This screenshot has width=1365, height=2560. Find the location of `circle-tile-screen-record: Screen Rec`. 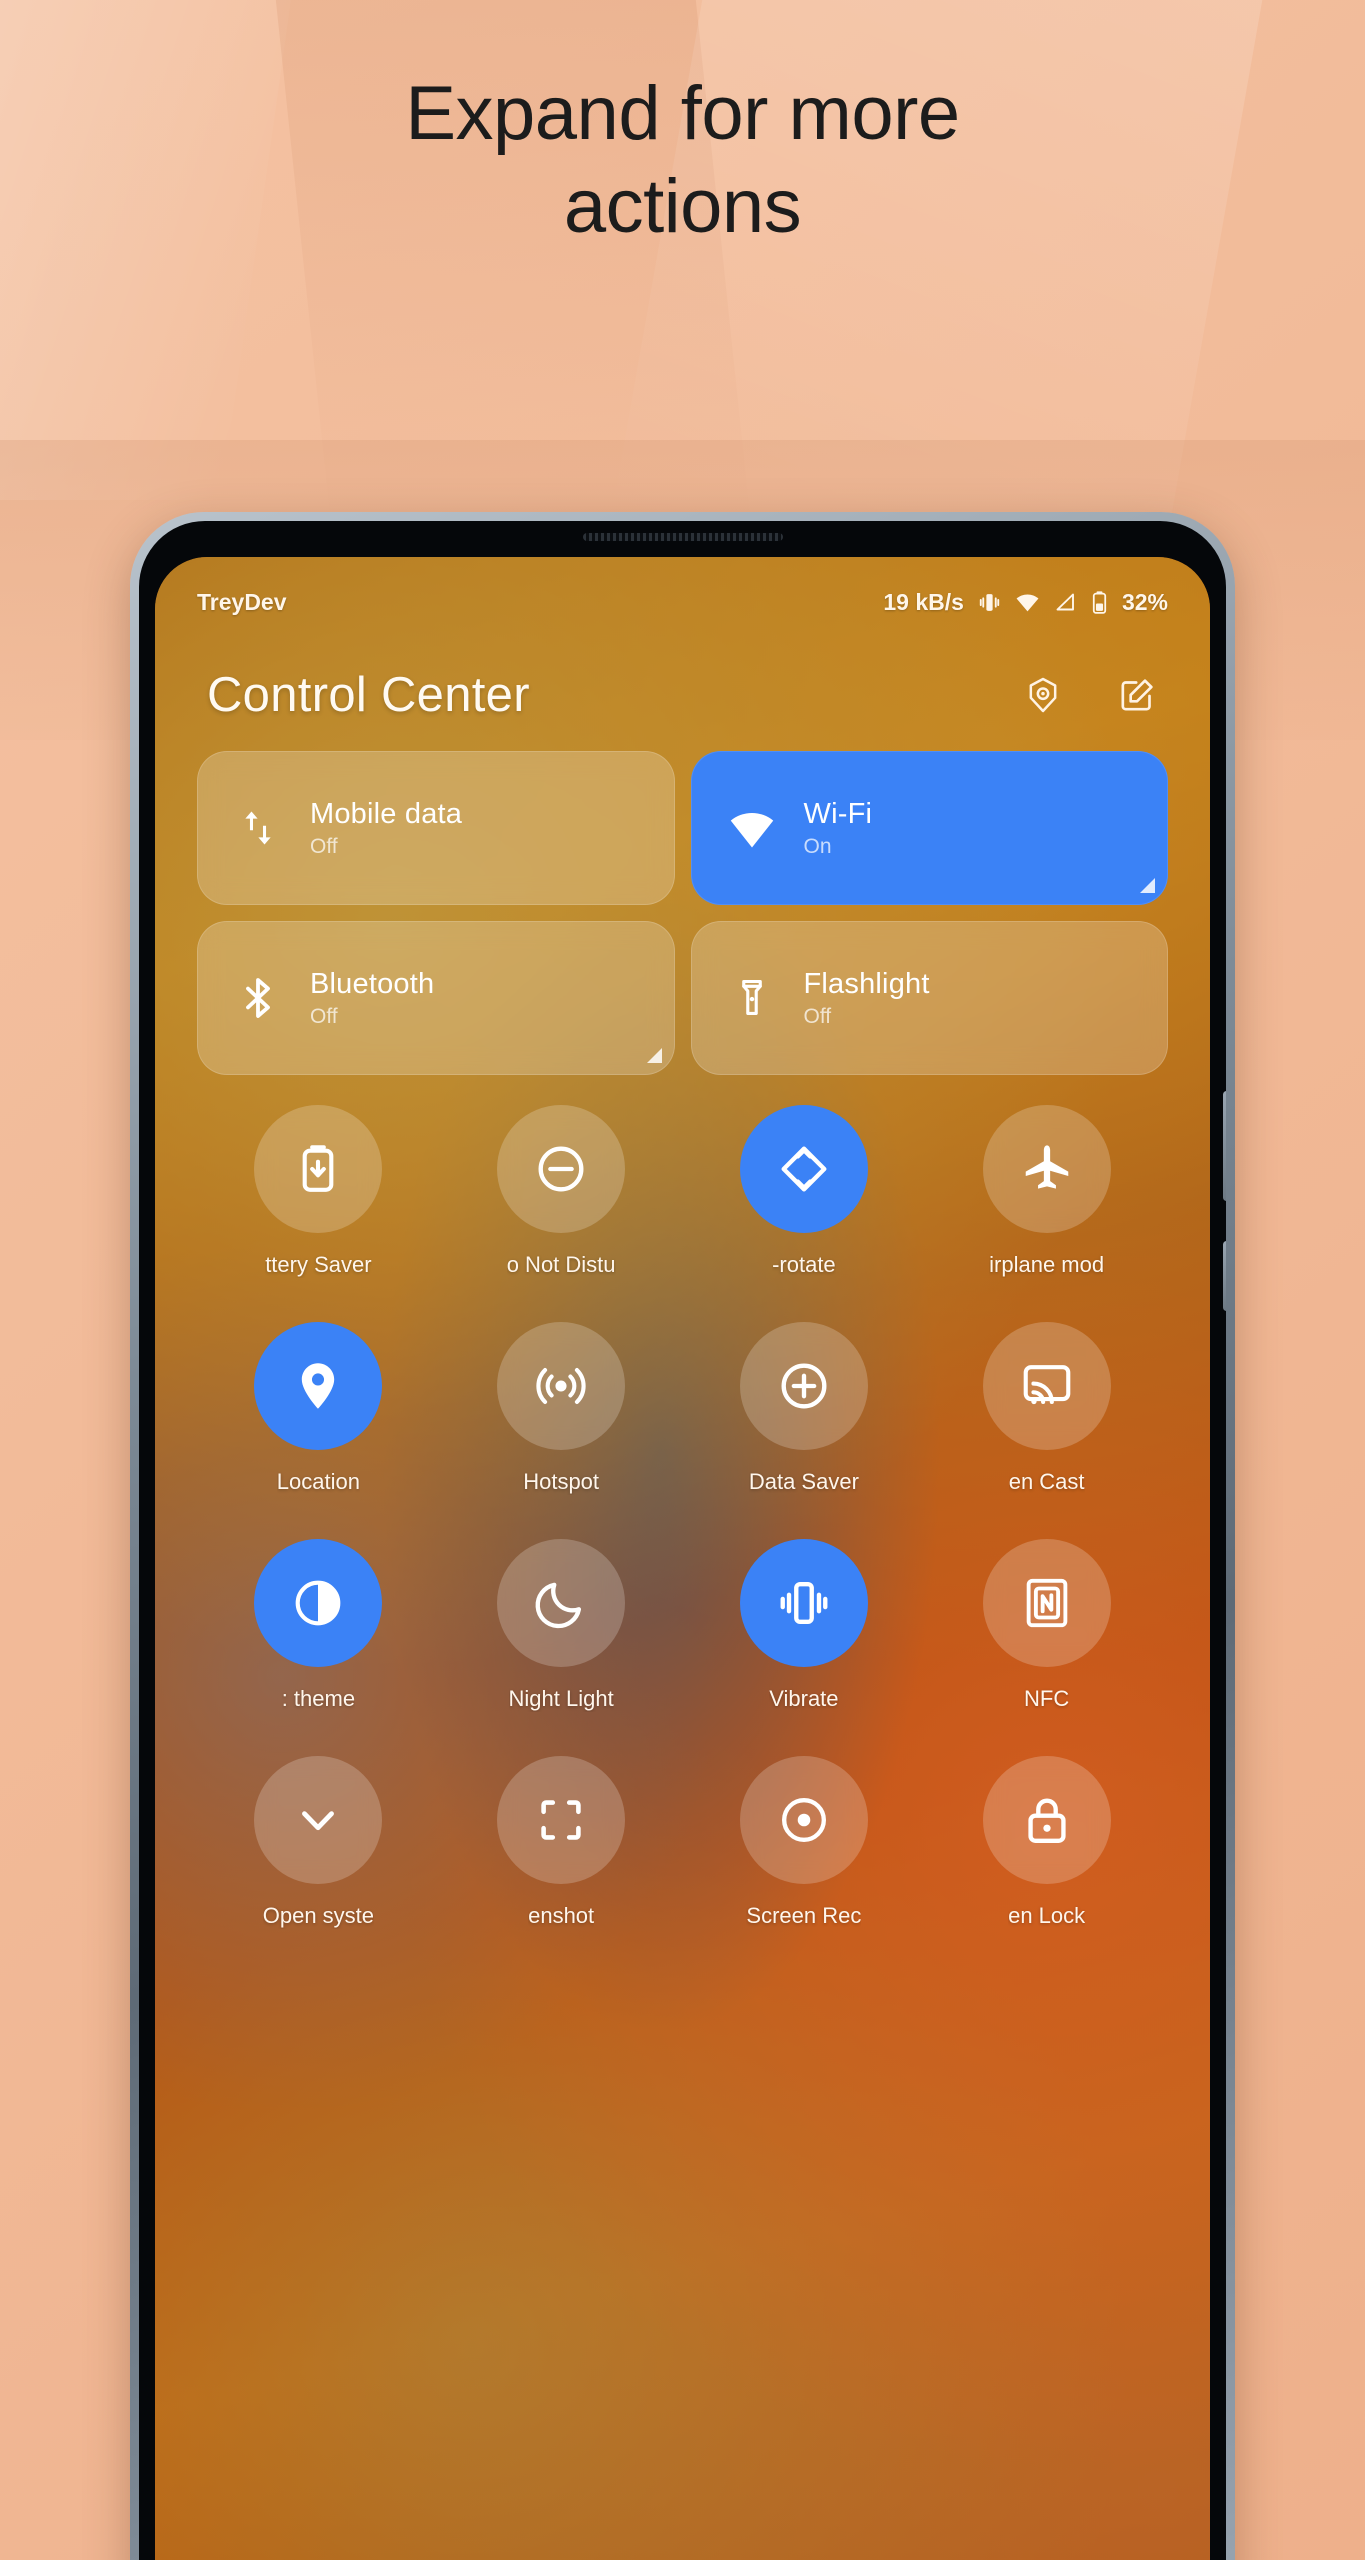

circle-tile-screen-record: Screen Rec is located at coordinates (804, 1842).